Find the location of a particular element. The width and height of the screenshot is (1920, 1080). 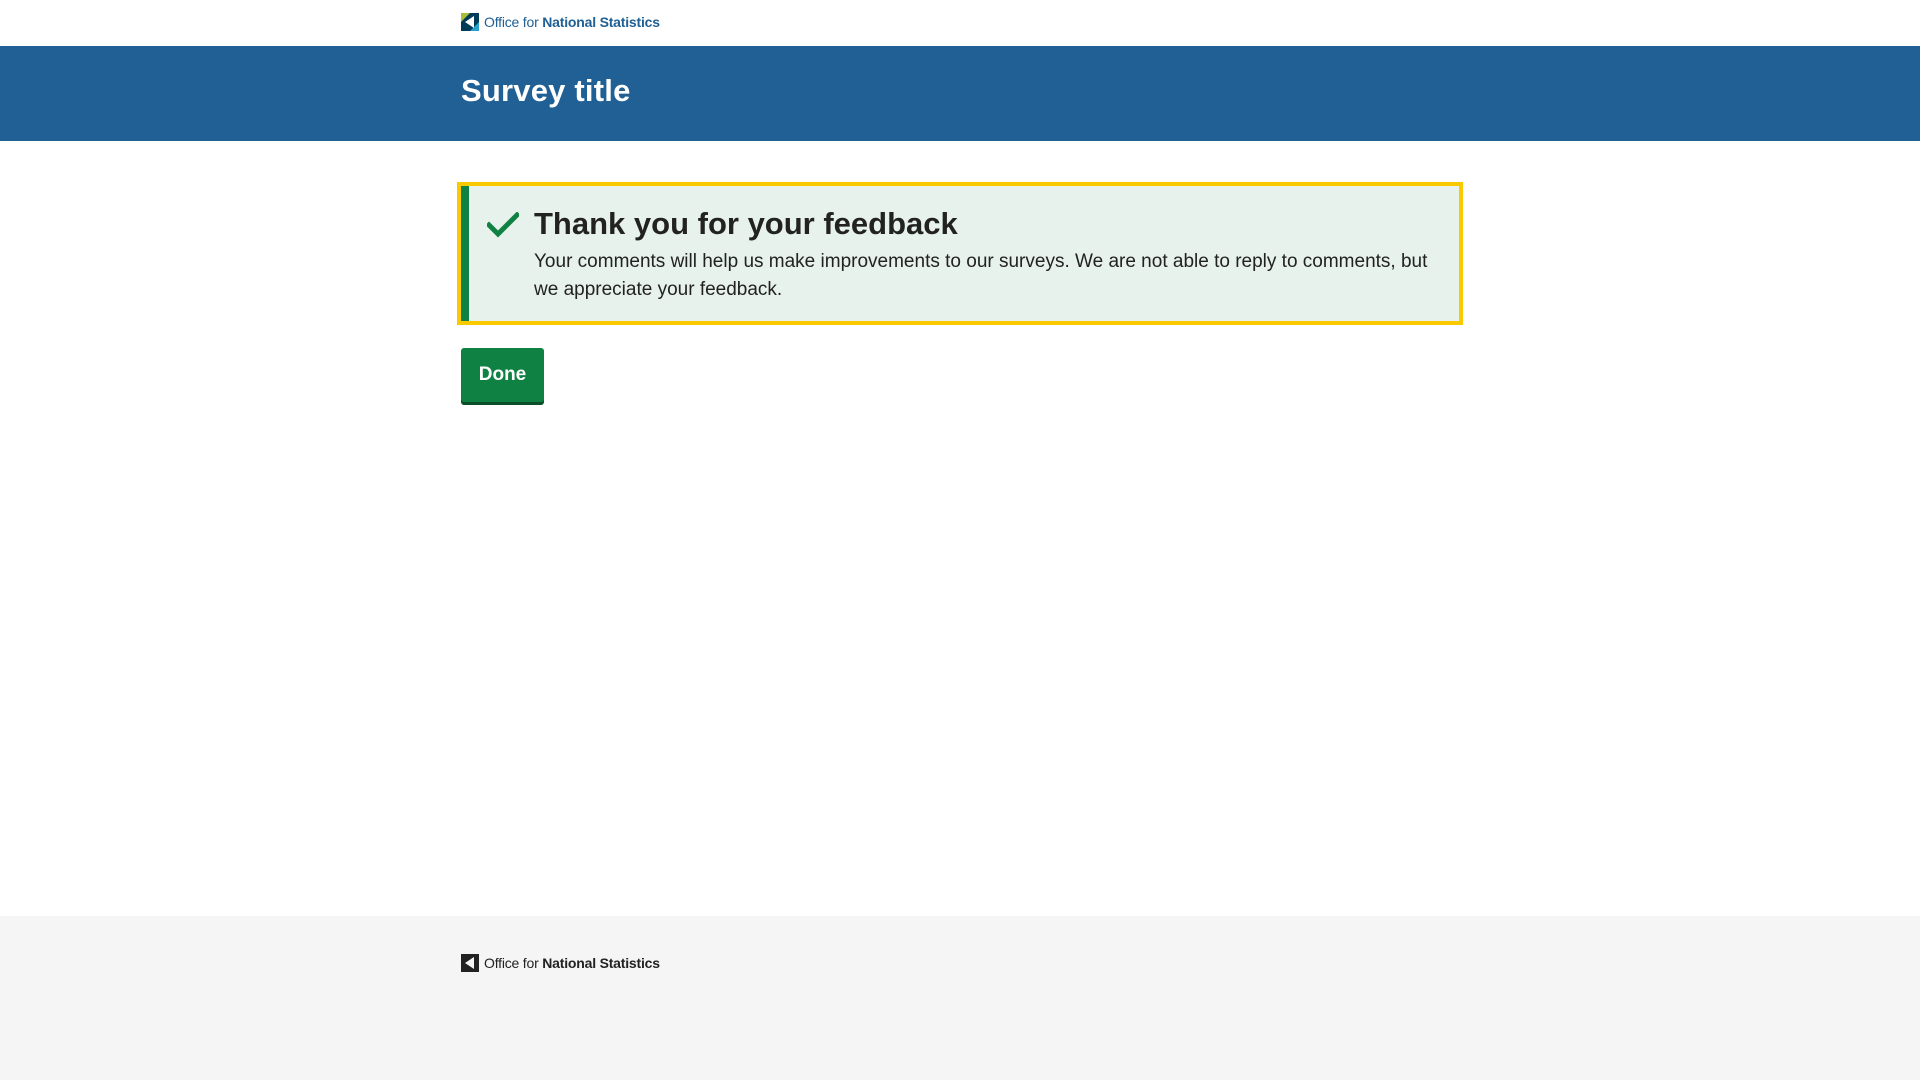

footer-logo-text-bold: National Statistics is located at coordinates (601, 963).